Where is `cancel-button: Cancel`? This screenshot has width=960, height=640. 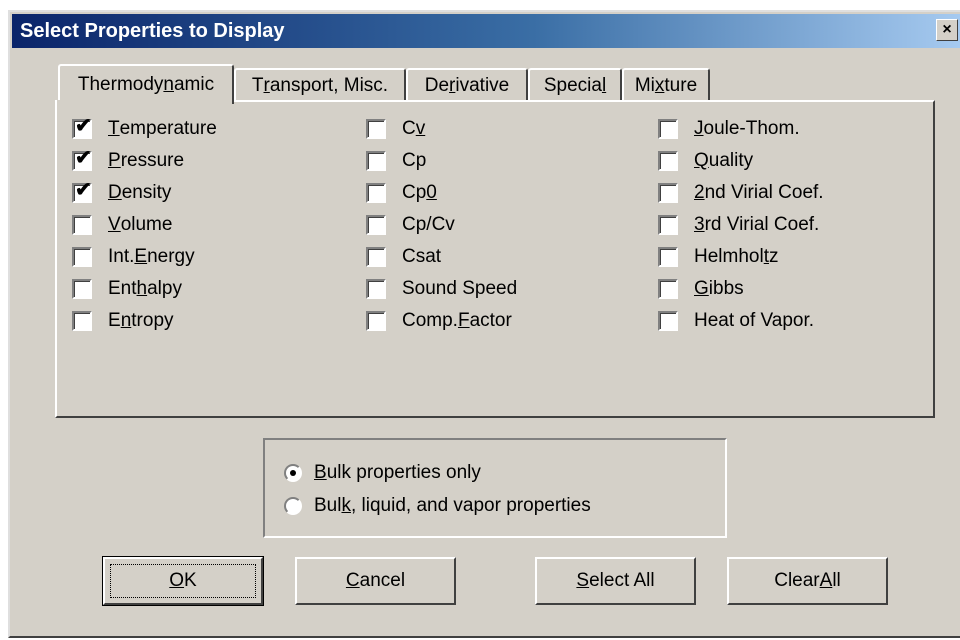
cancel-button: Cancel is located at coordinates (375, 581).